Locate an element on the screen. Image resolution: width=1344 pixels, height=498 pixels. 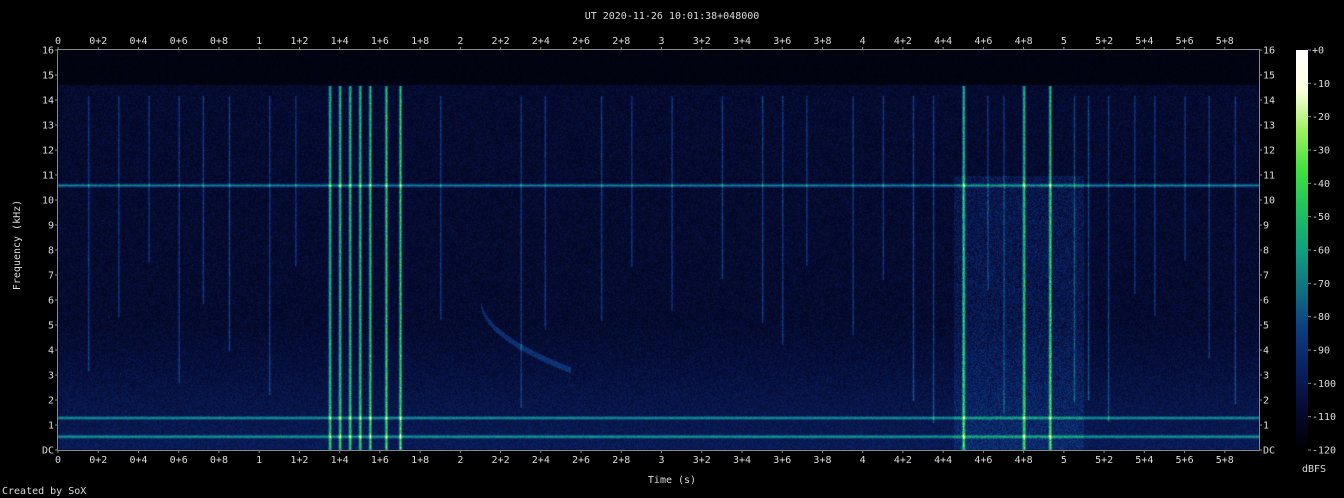
x-tick-label: 1+2 is located at coordinates (299, 41).